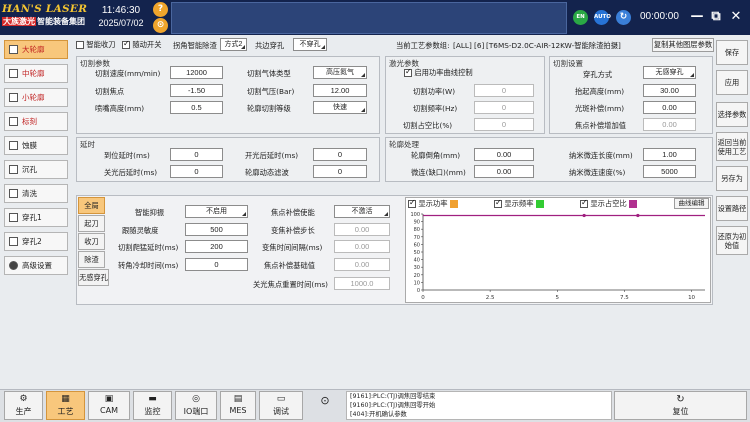 Image resolution: width=750 pixels, height=422 pixels. Describe the element at coordinates (91, 223) in the screenshot. I see `tab-start: 起刀` at that location.